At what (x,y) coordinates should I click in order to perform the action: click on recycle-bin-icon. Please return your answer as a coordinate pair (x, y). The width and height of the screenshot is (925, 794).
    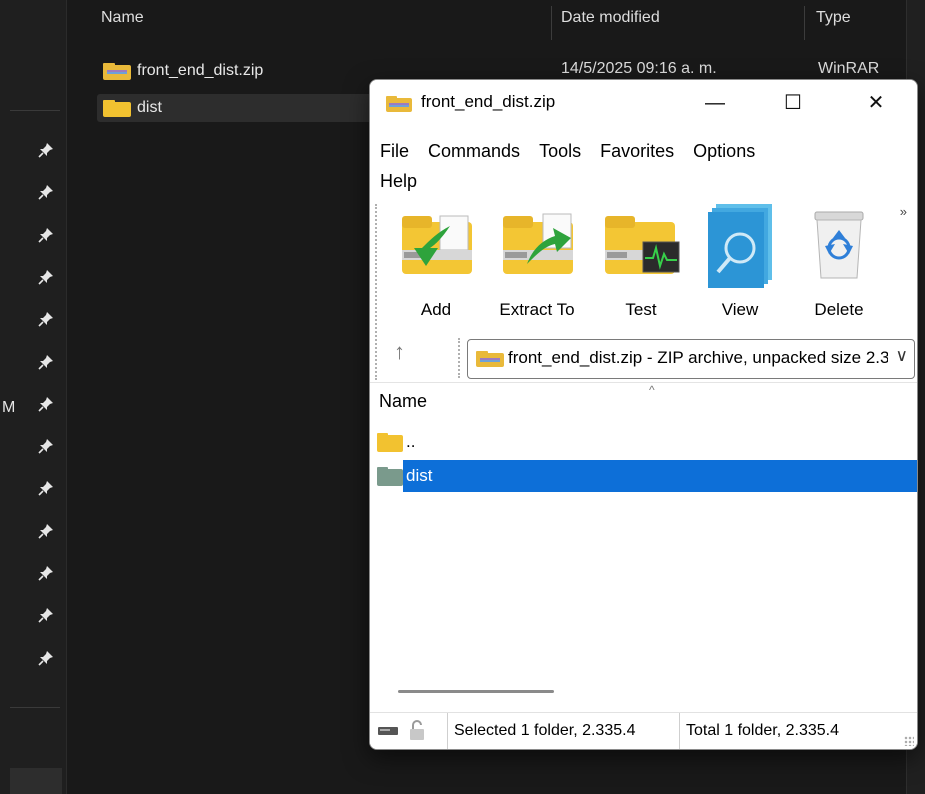
    Looking at the image, I should click on (839, 245).